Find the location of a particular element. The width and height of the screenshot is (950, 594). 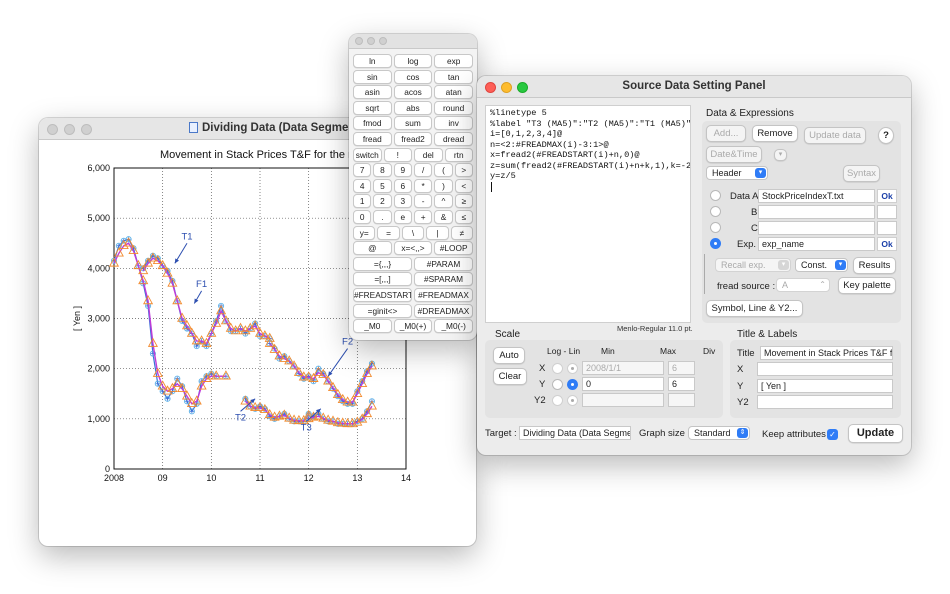

key-10-5: ≤ is located at coordinates (463, 217).